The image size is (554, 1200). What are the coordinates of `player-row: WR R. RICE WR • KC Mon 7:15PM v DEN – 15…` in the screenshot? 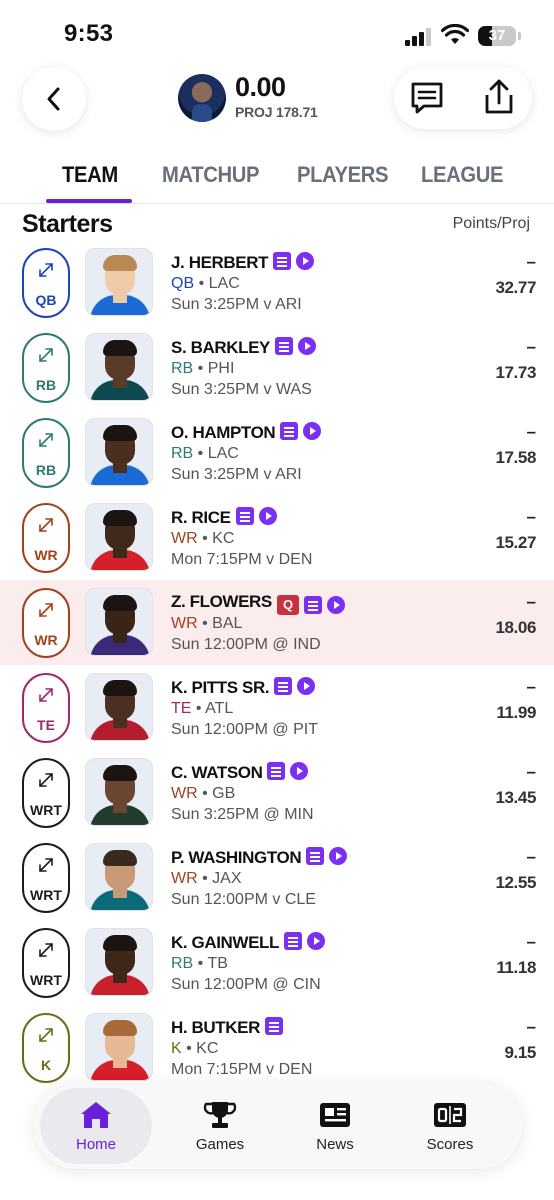 It's located at (277, 537).